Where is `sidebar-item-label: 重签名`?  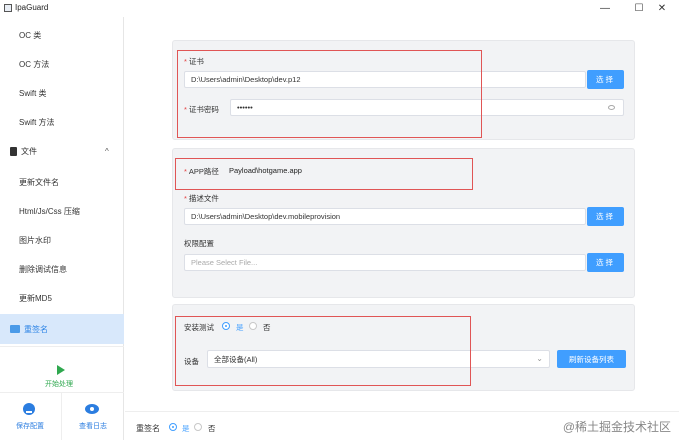
sidebar-item-label: 重签名 is located at coordinates (36, 329).